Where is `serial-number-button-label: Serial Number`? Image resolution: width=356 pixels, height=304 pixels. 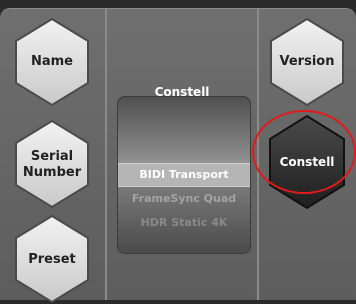 serial-number-button-label: Serial Number is located at coordinates (52, 164).